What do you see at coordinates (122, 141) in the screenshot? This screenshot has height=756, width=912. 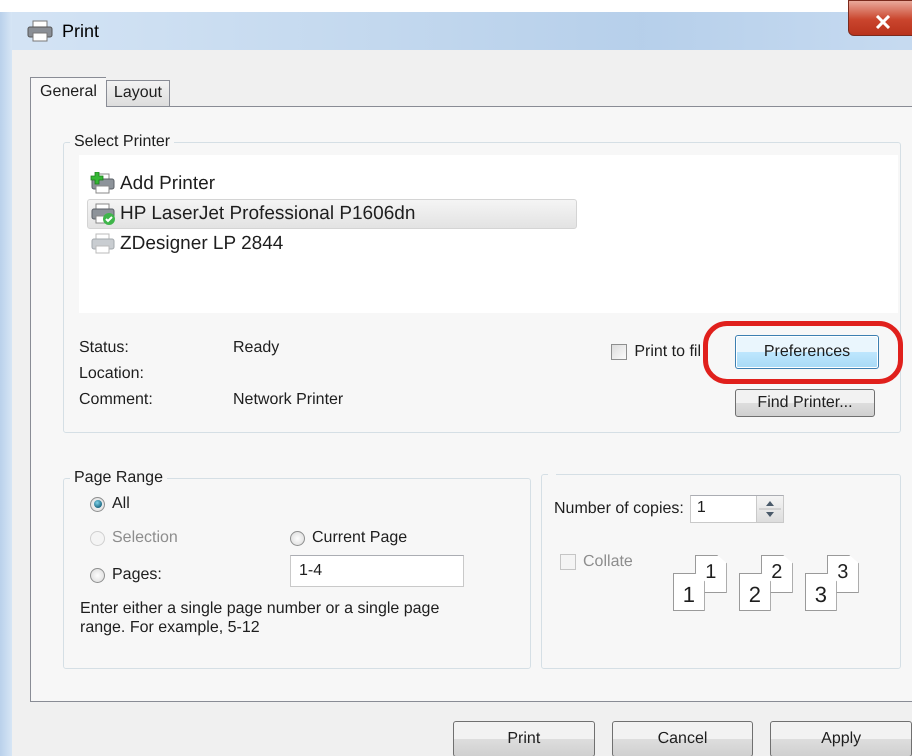 I see `group-title: Select Printer` at bounding box center [122, 141].